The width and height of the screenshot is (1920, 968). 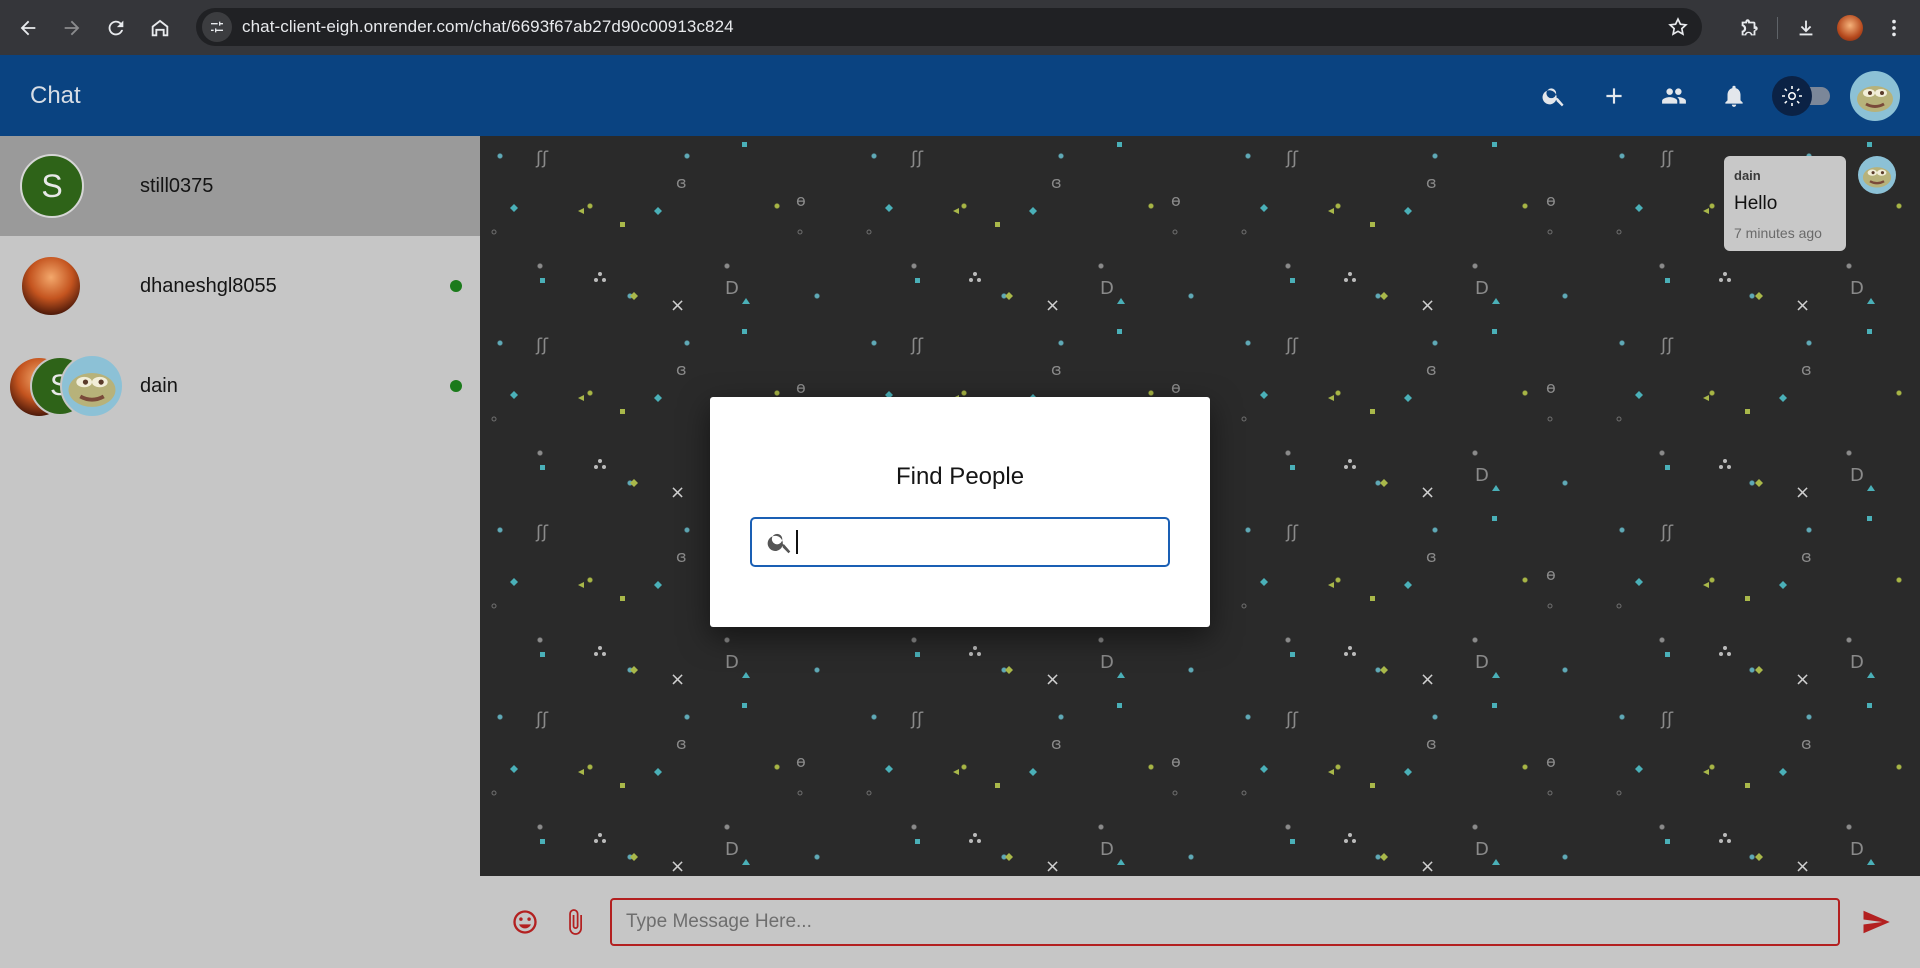 What do you see at coordinates (797, 542) in the screenshot?
I see `text-caret` at bounding box center [797, 542].